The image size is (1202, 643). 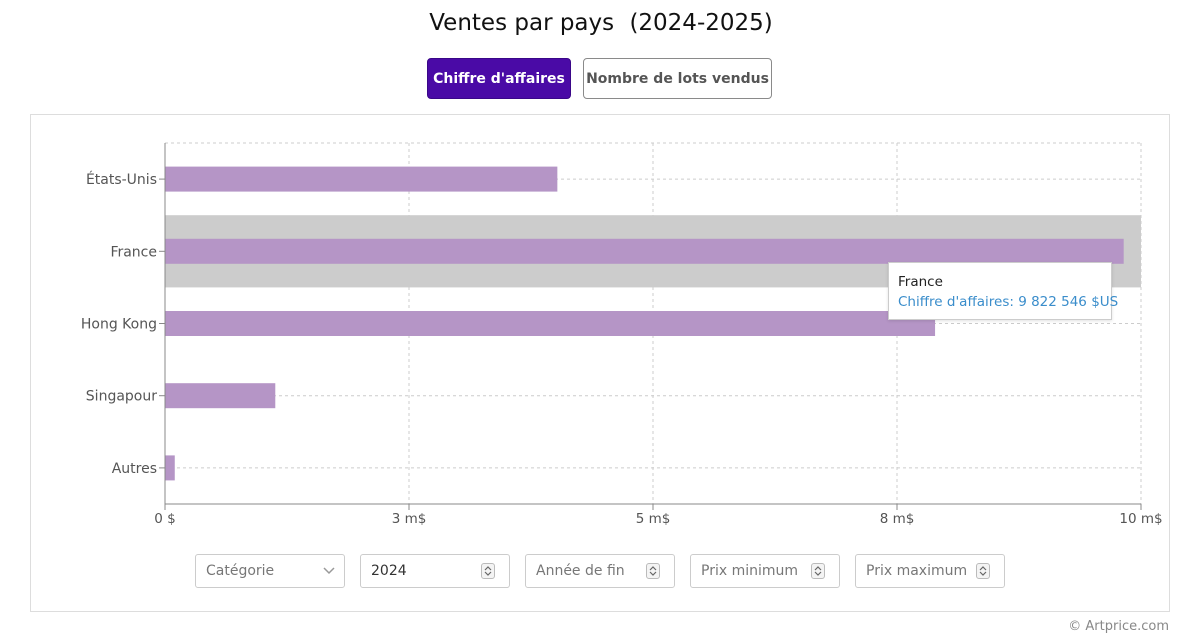 What do you see at coordinates (677, 78) in the screenshot?
I see `tab-lots-sold: Nombre de lots vendus` at bounding box center [677, 78].